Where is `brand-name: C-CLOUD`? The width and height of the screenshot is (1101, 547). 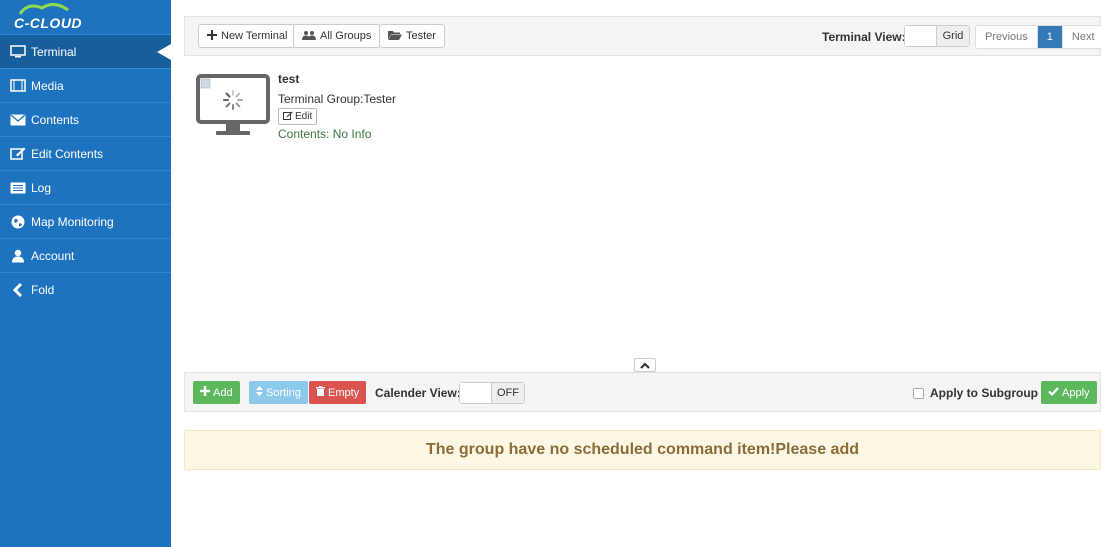 brand-name: C-CLOUD is located at coordinates (48, 23).